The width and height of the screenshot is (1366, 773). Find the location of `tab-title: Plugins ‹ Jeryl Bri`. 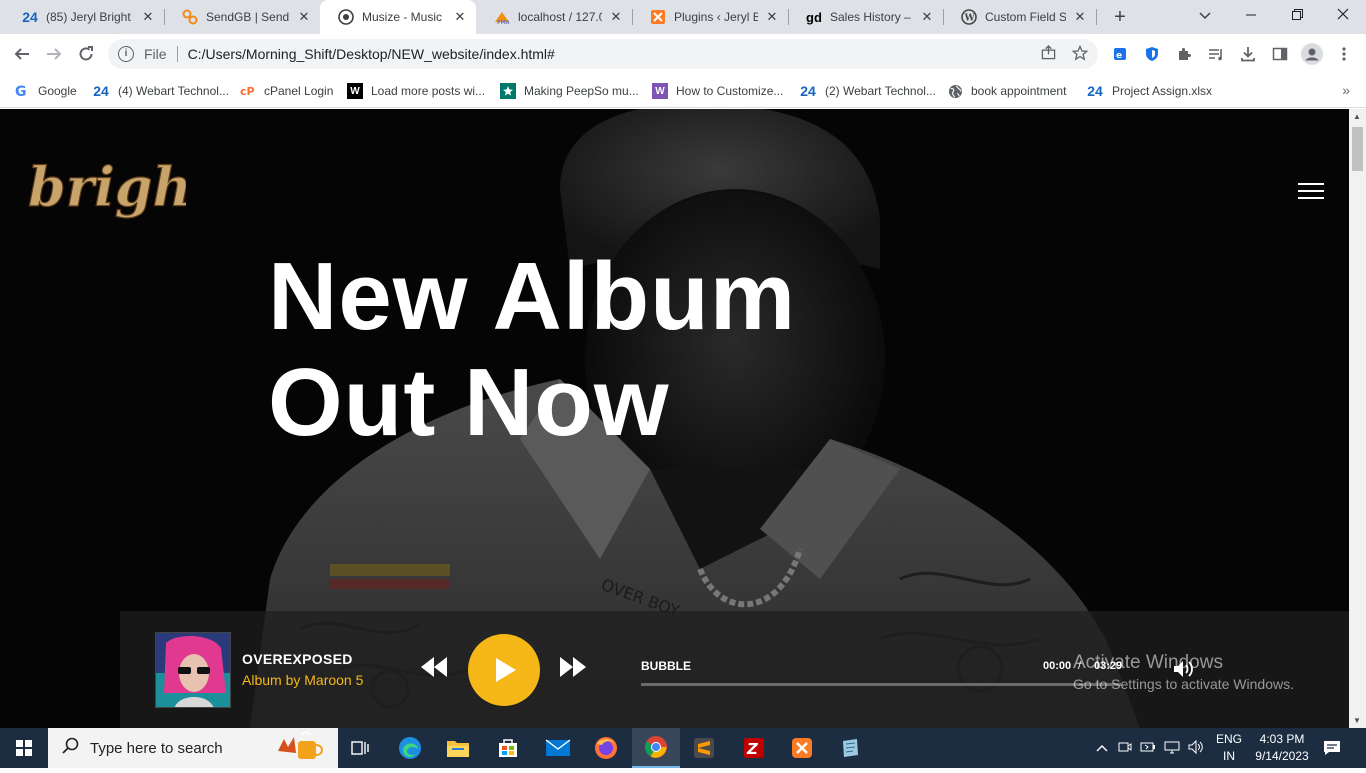

tab-title: Plugins ‹ Jeryl Bri is located at coordinates (716, 17).